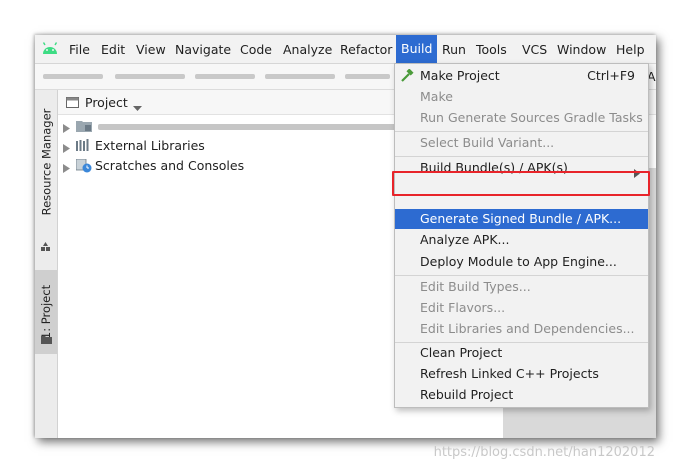 The image size is (691, 472). What do you see at coordinates (521, 97) in the screenshot?
I see `menu-item-make: Make` at bounding box center [521, 97].